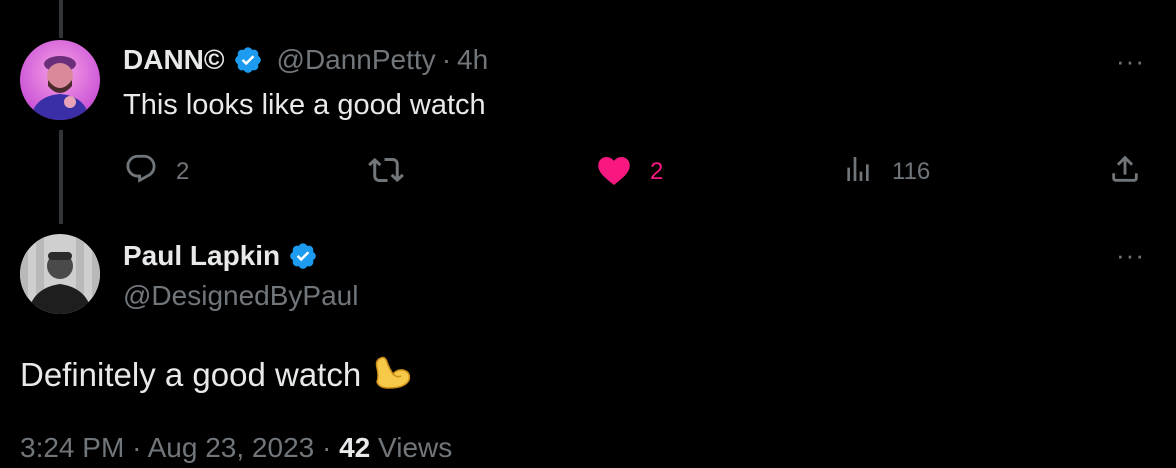 This screenshot has height=468, width=1176. Describe the element at coordinates (183, 171) in the screenshot. I see `reply-count: 2` at that location.